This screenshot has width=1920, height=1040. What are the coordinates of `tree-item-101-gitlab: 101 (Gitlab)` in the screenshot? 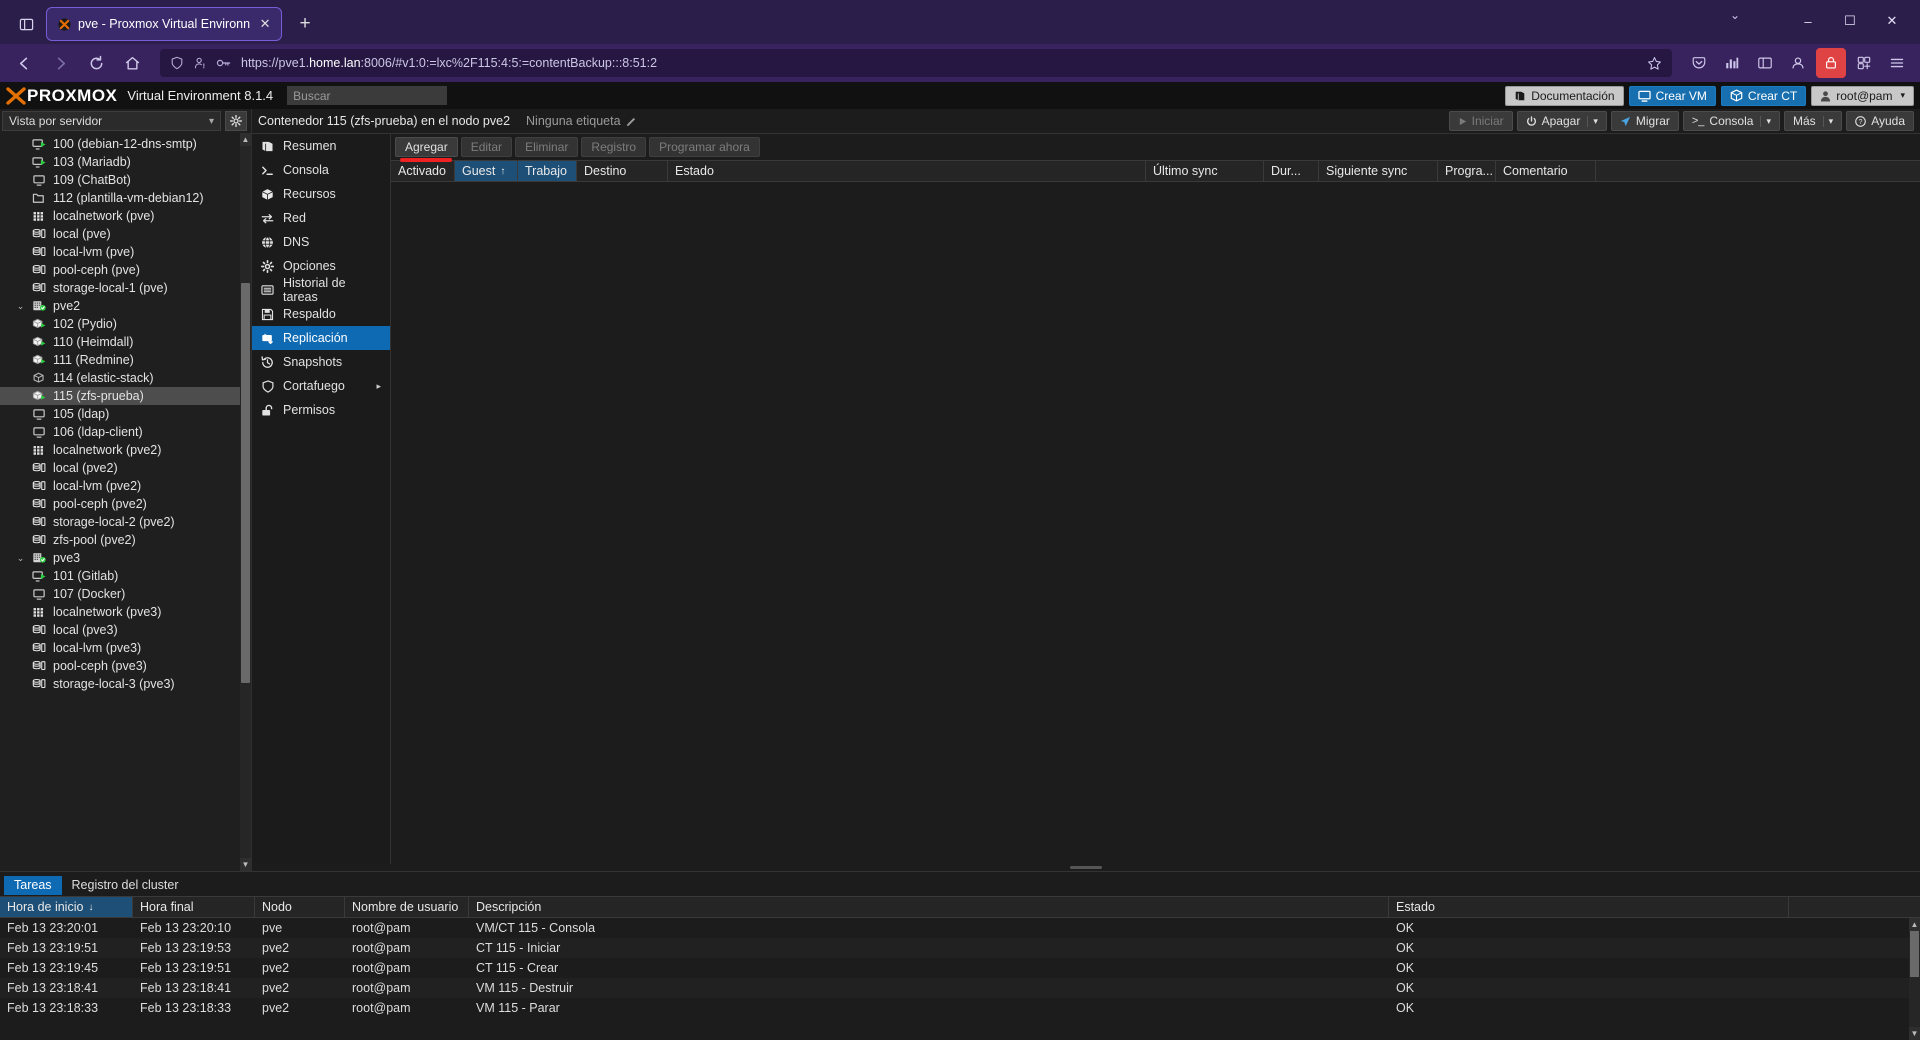 It's located at (125, 576).